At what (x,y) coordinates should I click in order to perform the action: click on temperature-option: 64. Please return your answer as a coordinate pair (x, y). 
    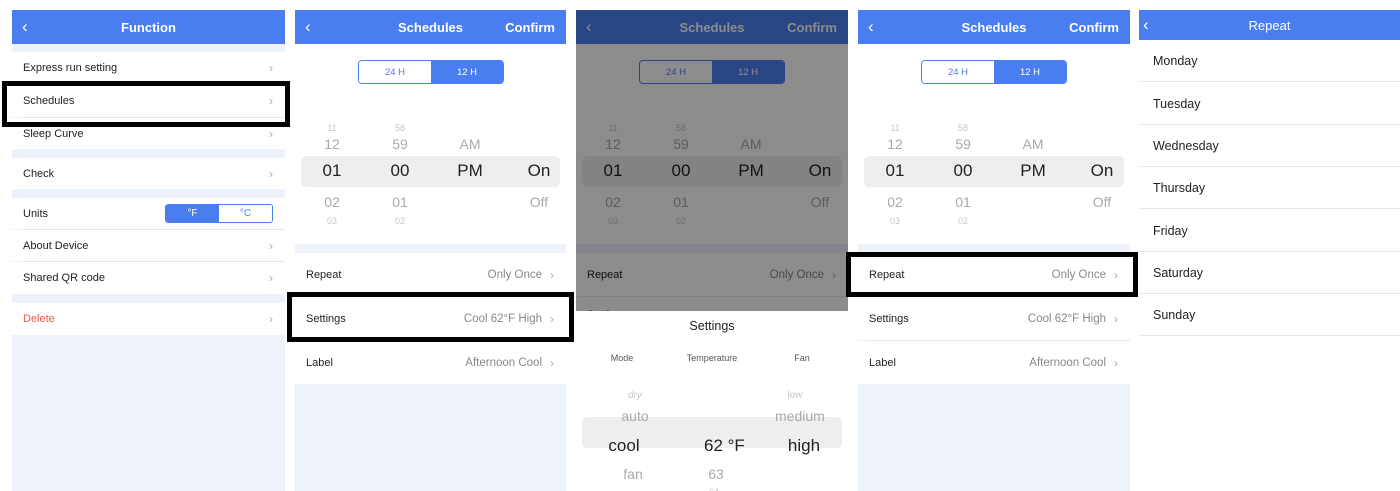
    Looking at the image, I should click on (714, 489).